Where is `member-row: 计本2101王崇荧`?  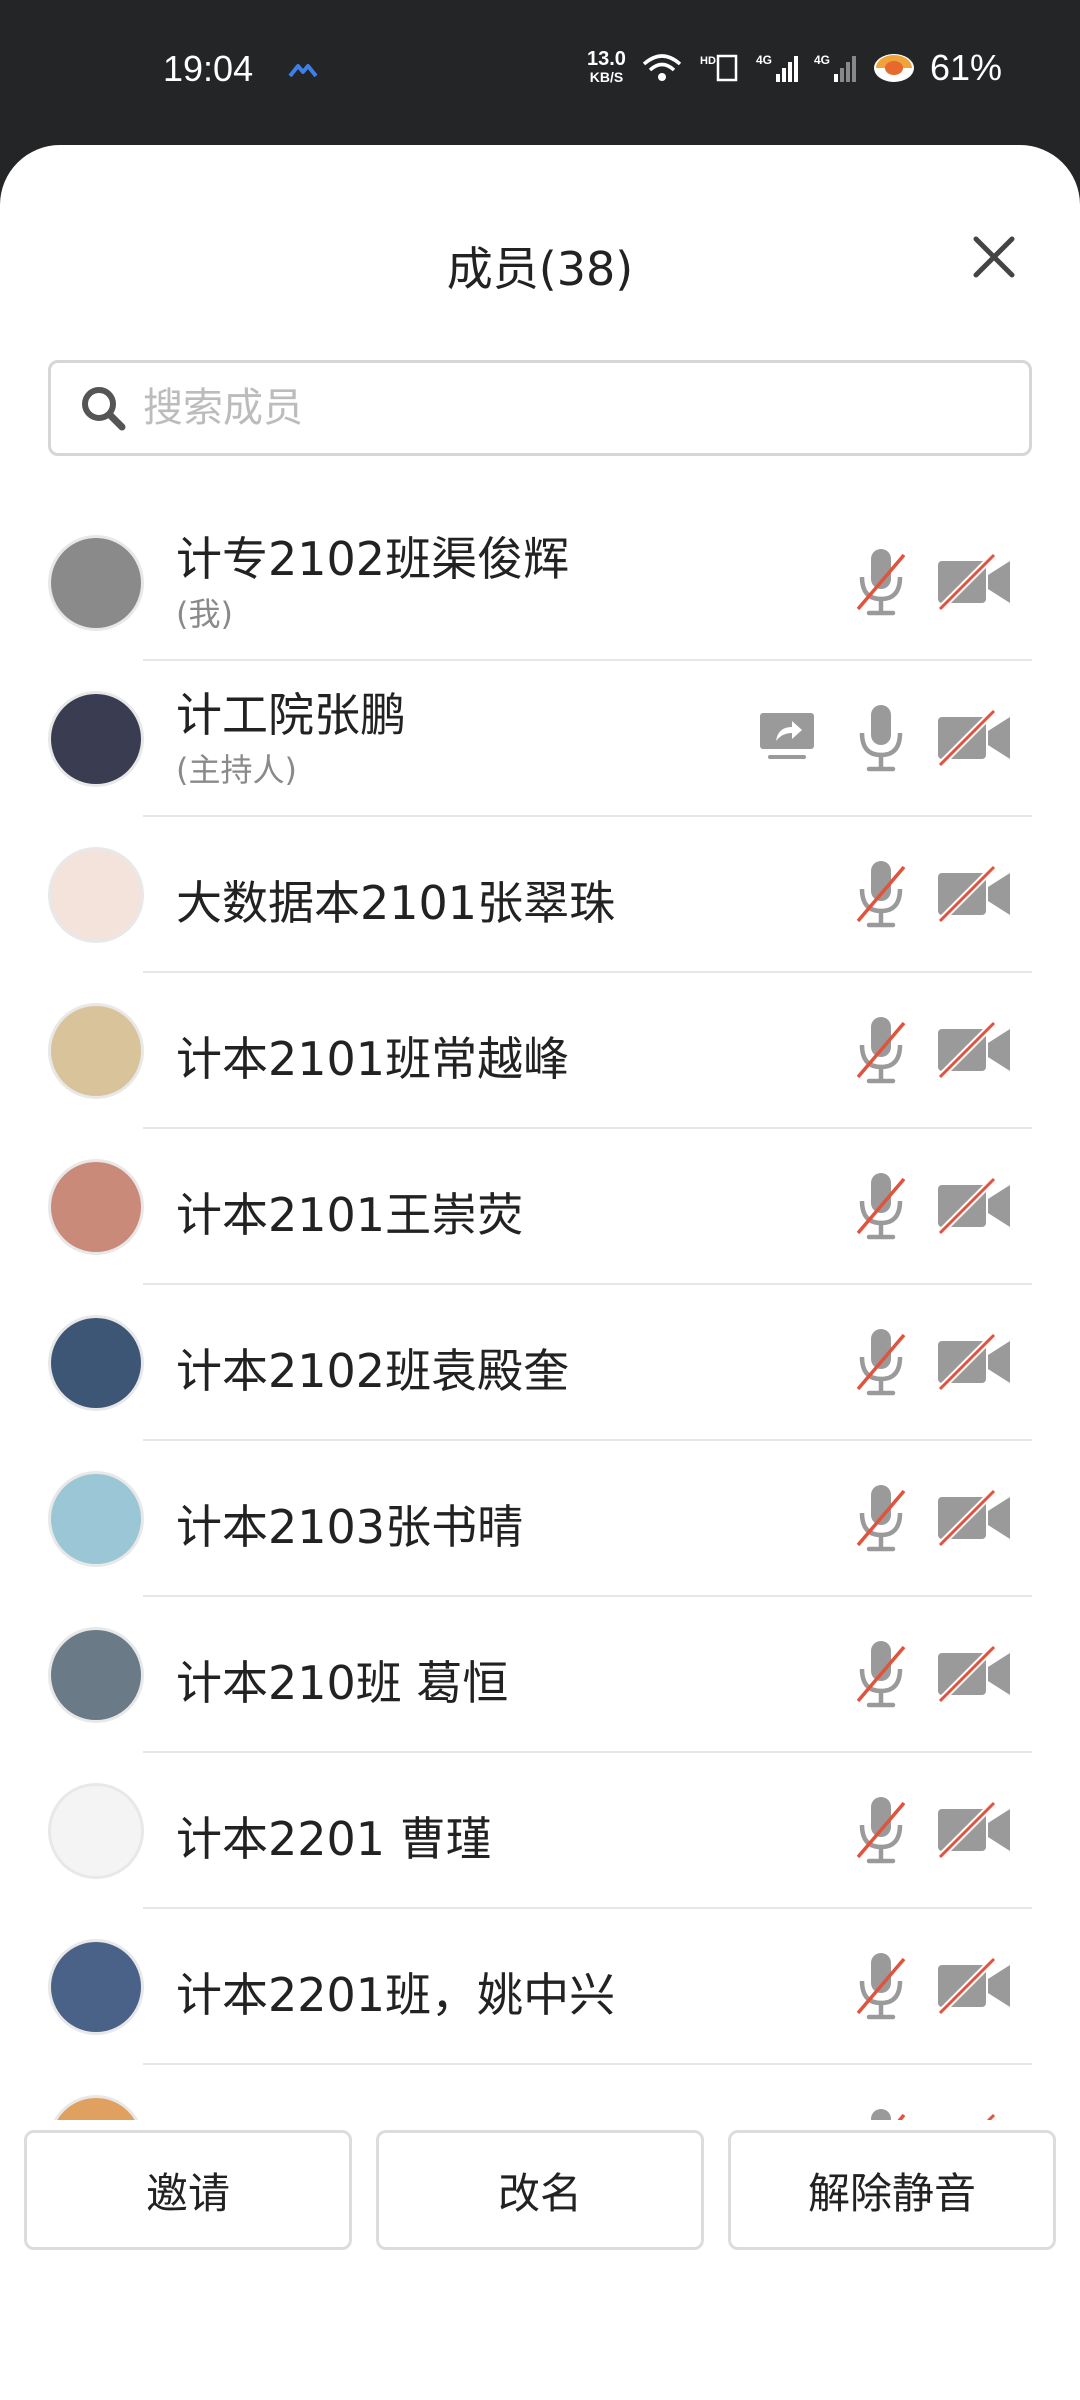 member-row: 计本2101王崇荧 is located at coordinates (540, 1207).